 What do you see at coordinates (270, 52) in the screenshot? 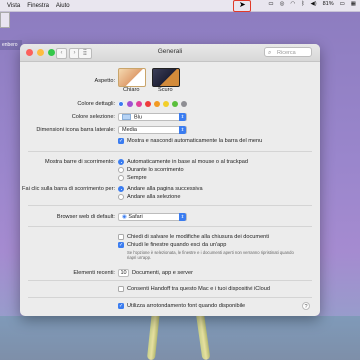
I see `search-icon: ⌕` at bounding box center [270, 52].